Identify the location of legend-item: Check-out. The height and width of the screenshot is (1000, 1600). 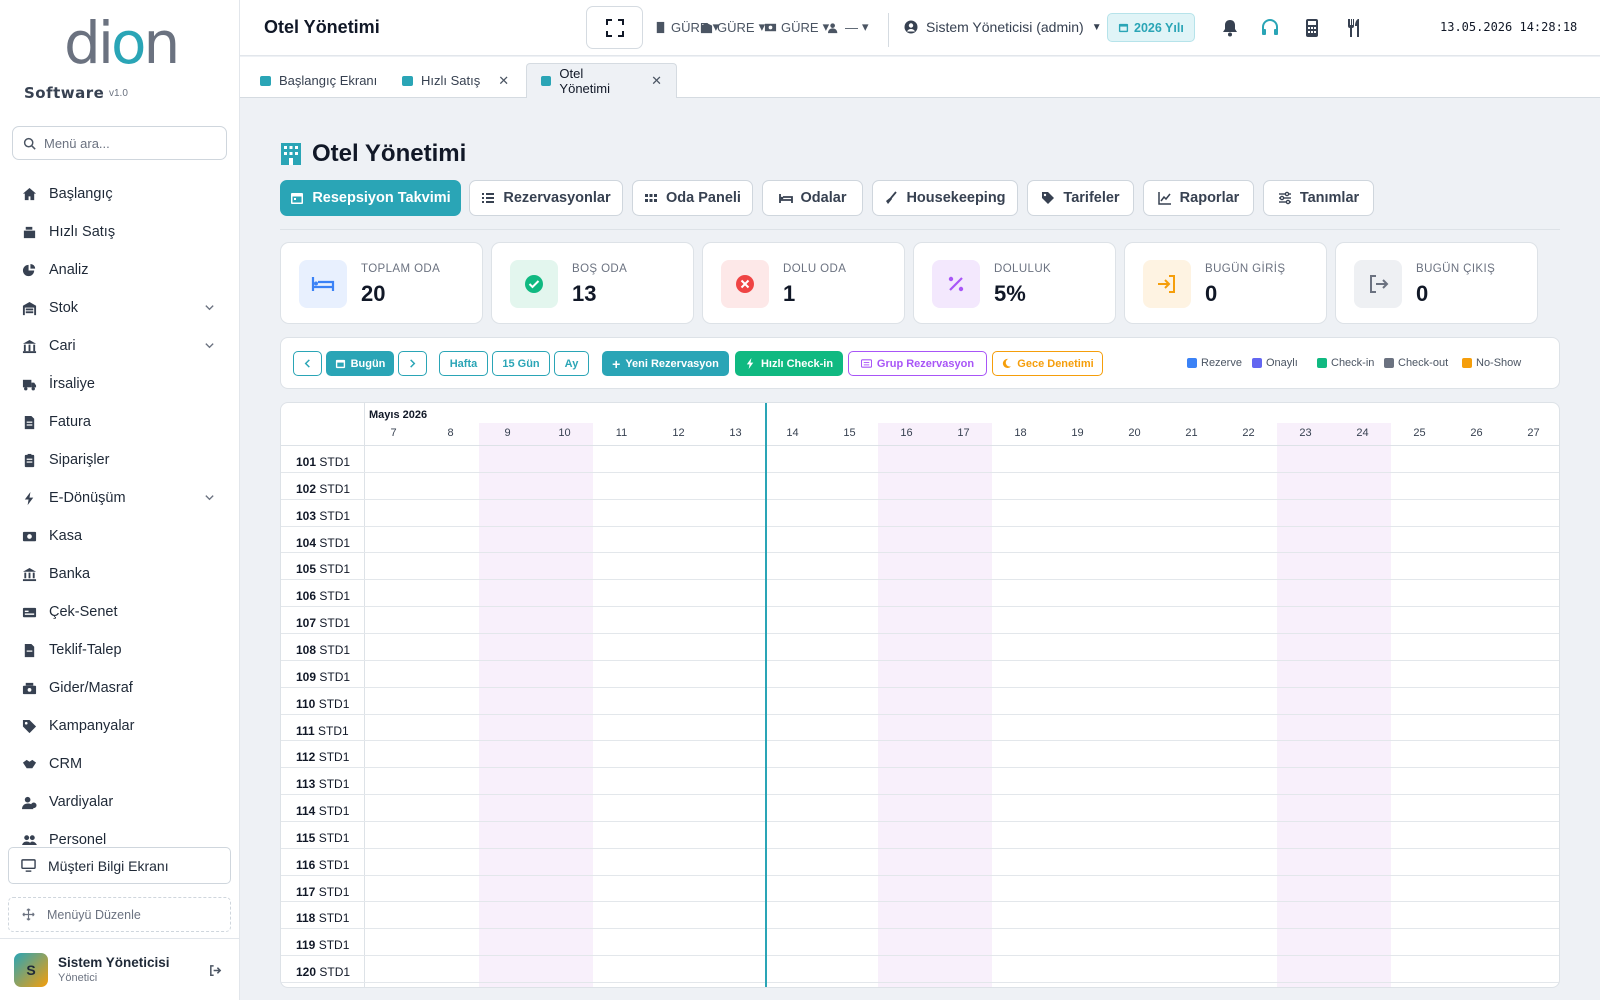
(1416, 363).